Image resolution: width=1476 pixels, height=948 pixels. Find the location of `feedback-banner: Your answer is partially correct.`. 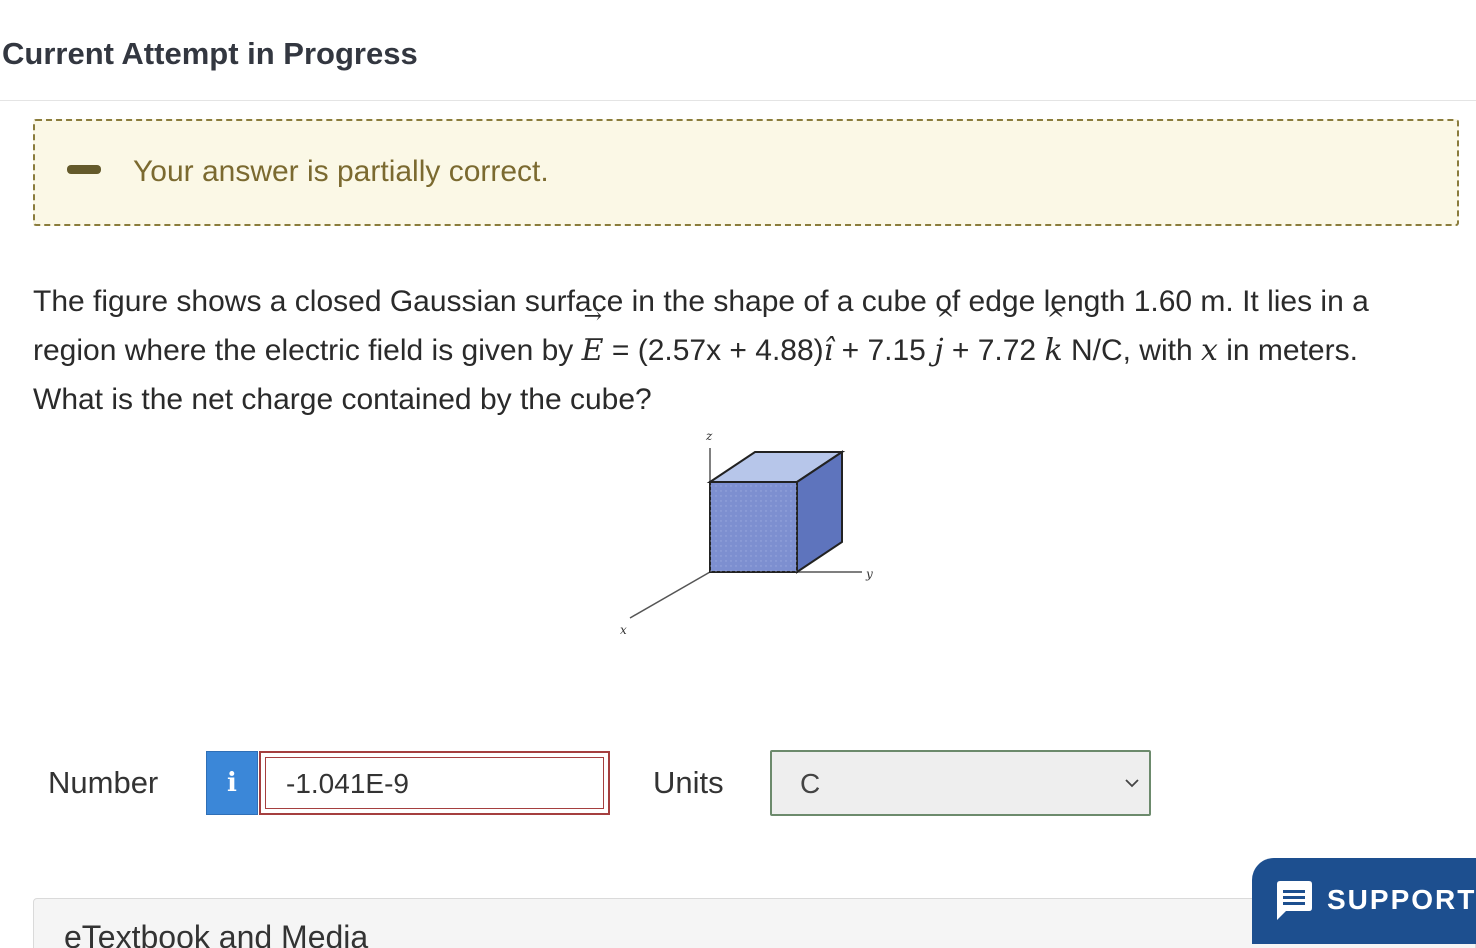

feedback-banner: Your answer is partially correct. is located at coordinates (746, 172).